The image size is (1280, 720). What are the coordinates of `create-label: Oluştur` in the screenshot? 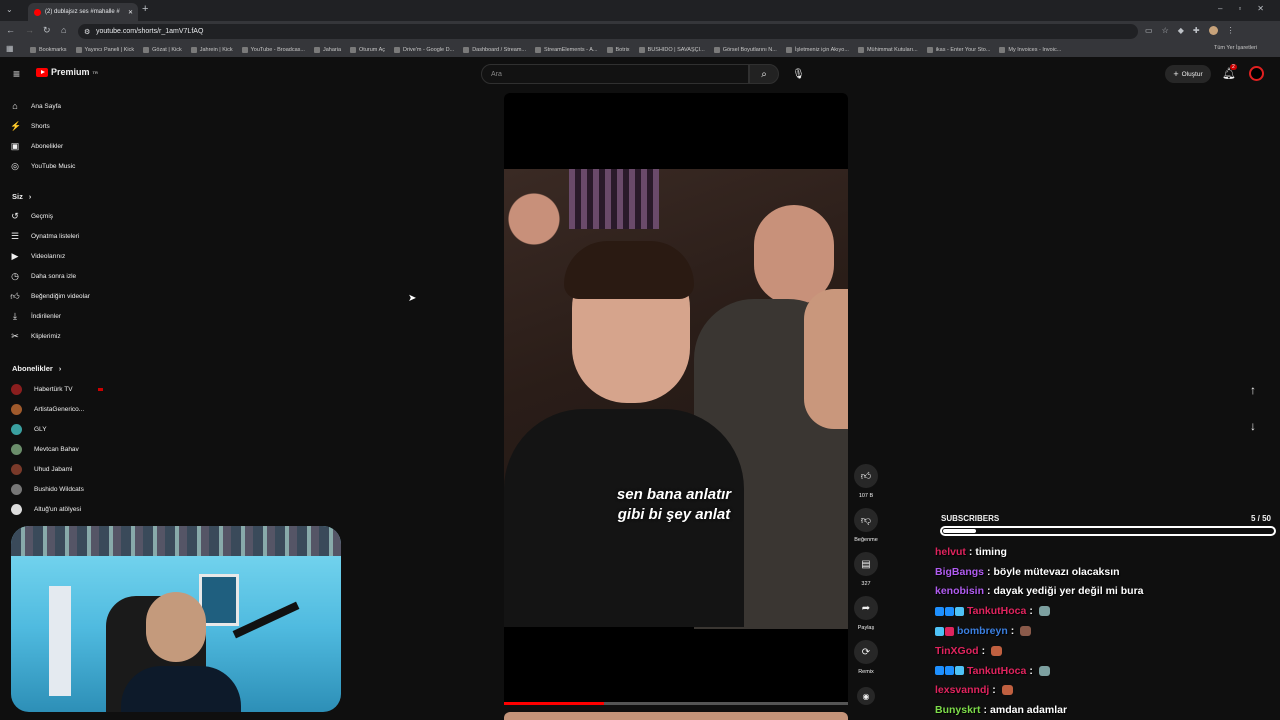 It's located at (1192, 74).